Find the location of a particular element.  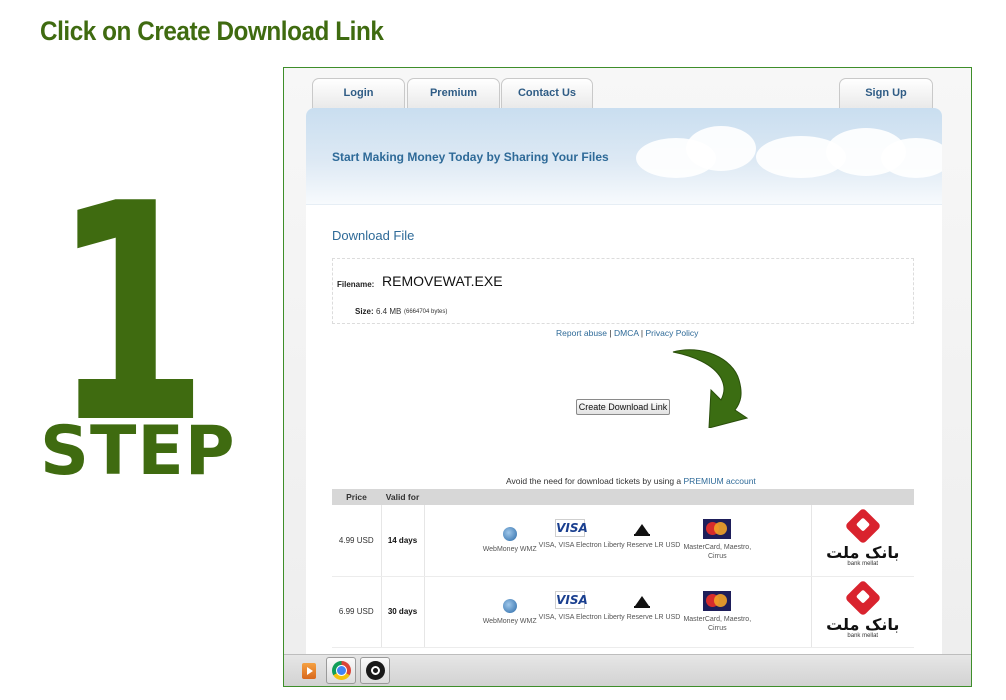

valid-cell: 30 days is located at coordinates (403, 612).